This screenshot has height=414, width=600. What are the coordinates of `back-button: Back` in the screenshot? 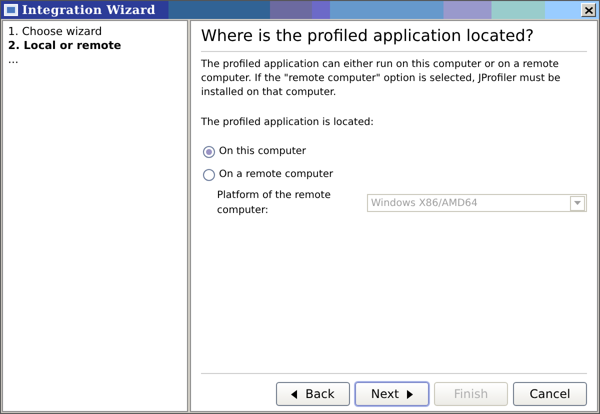 It's located at (313, 394).